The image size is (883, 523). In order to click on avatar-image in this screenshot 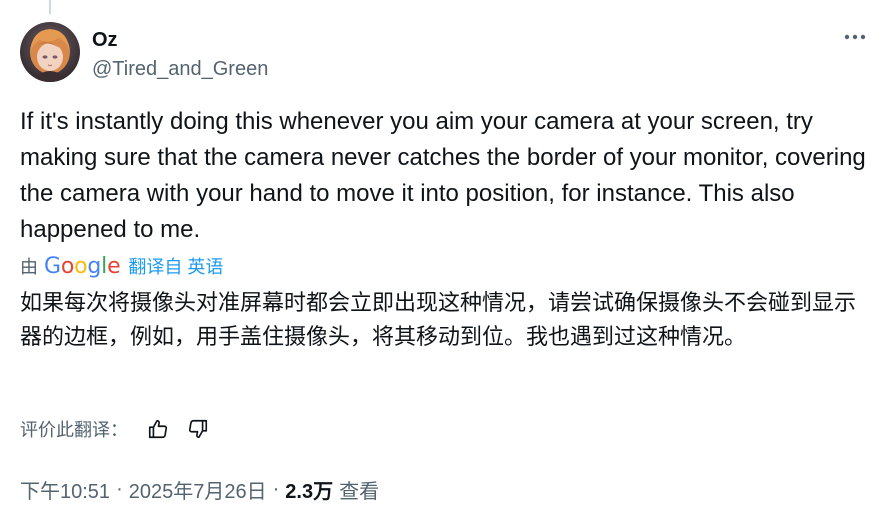, I will do `click(50, 52)`.